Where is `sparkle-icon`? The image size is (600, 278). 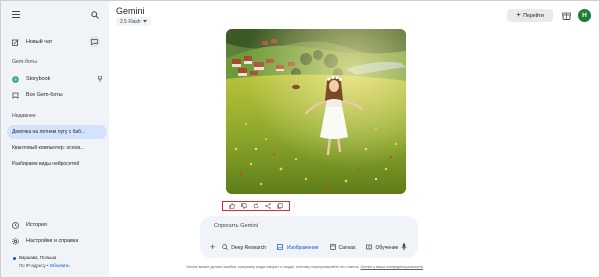 sparkle-icon is located at coordinates (519, 15).